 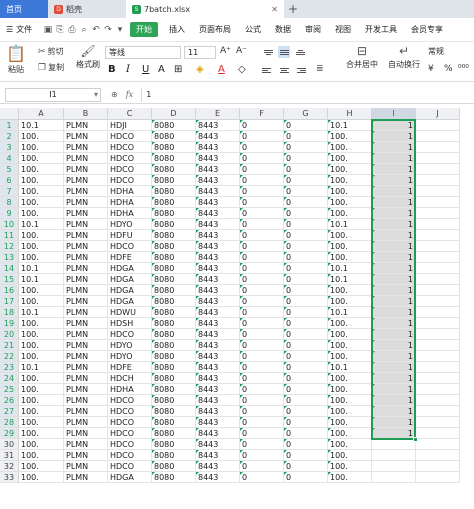 I want to click on cell-h-3: 100., so click(x=350, y=147).